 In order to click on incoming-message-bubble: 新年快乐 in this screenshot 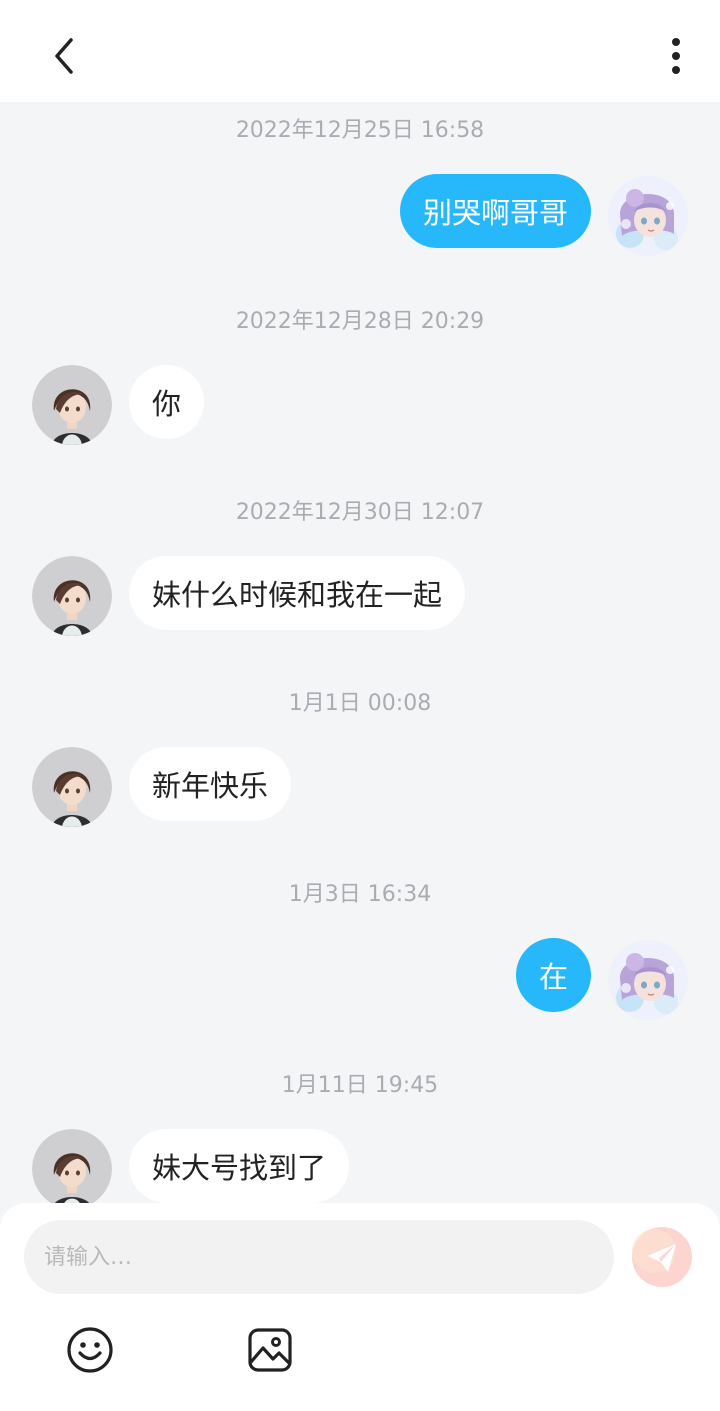, I will do `click(210, 784)`.